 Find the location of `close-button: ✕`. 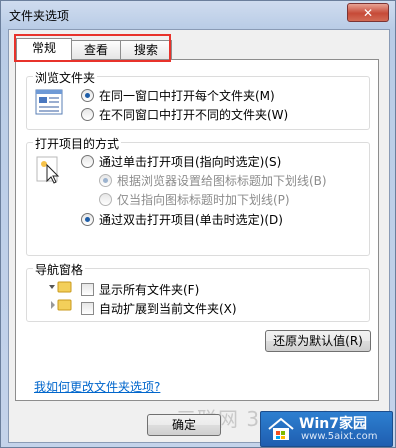

close-button: ✕ is located at coordinates (368, 12).